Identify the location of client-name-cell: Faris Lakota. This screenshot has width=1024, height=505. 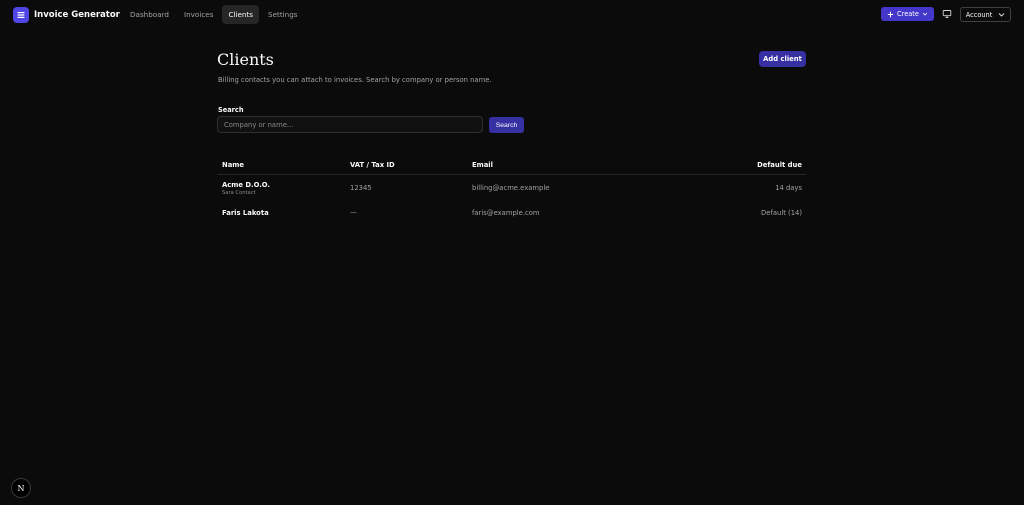
(245, 213).